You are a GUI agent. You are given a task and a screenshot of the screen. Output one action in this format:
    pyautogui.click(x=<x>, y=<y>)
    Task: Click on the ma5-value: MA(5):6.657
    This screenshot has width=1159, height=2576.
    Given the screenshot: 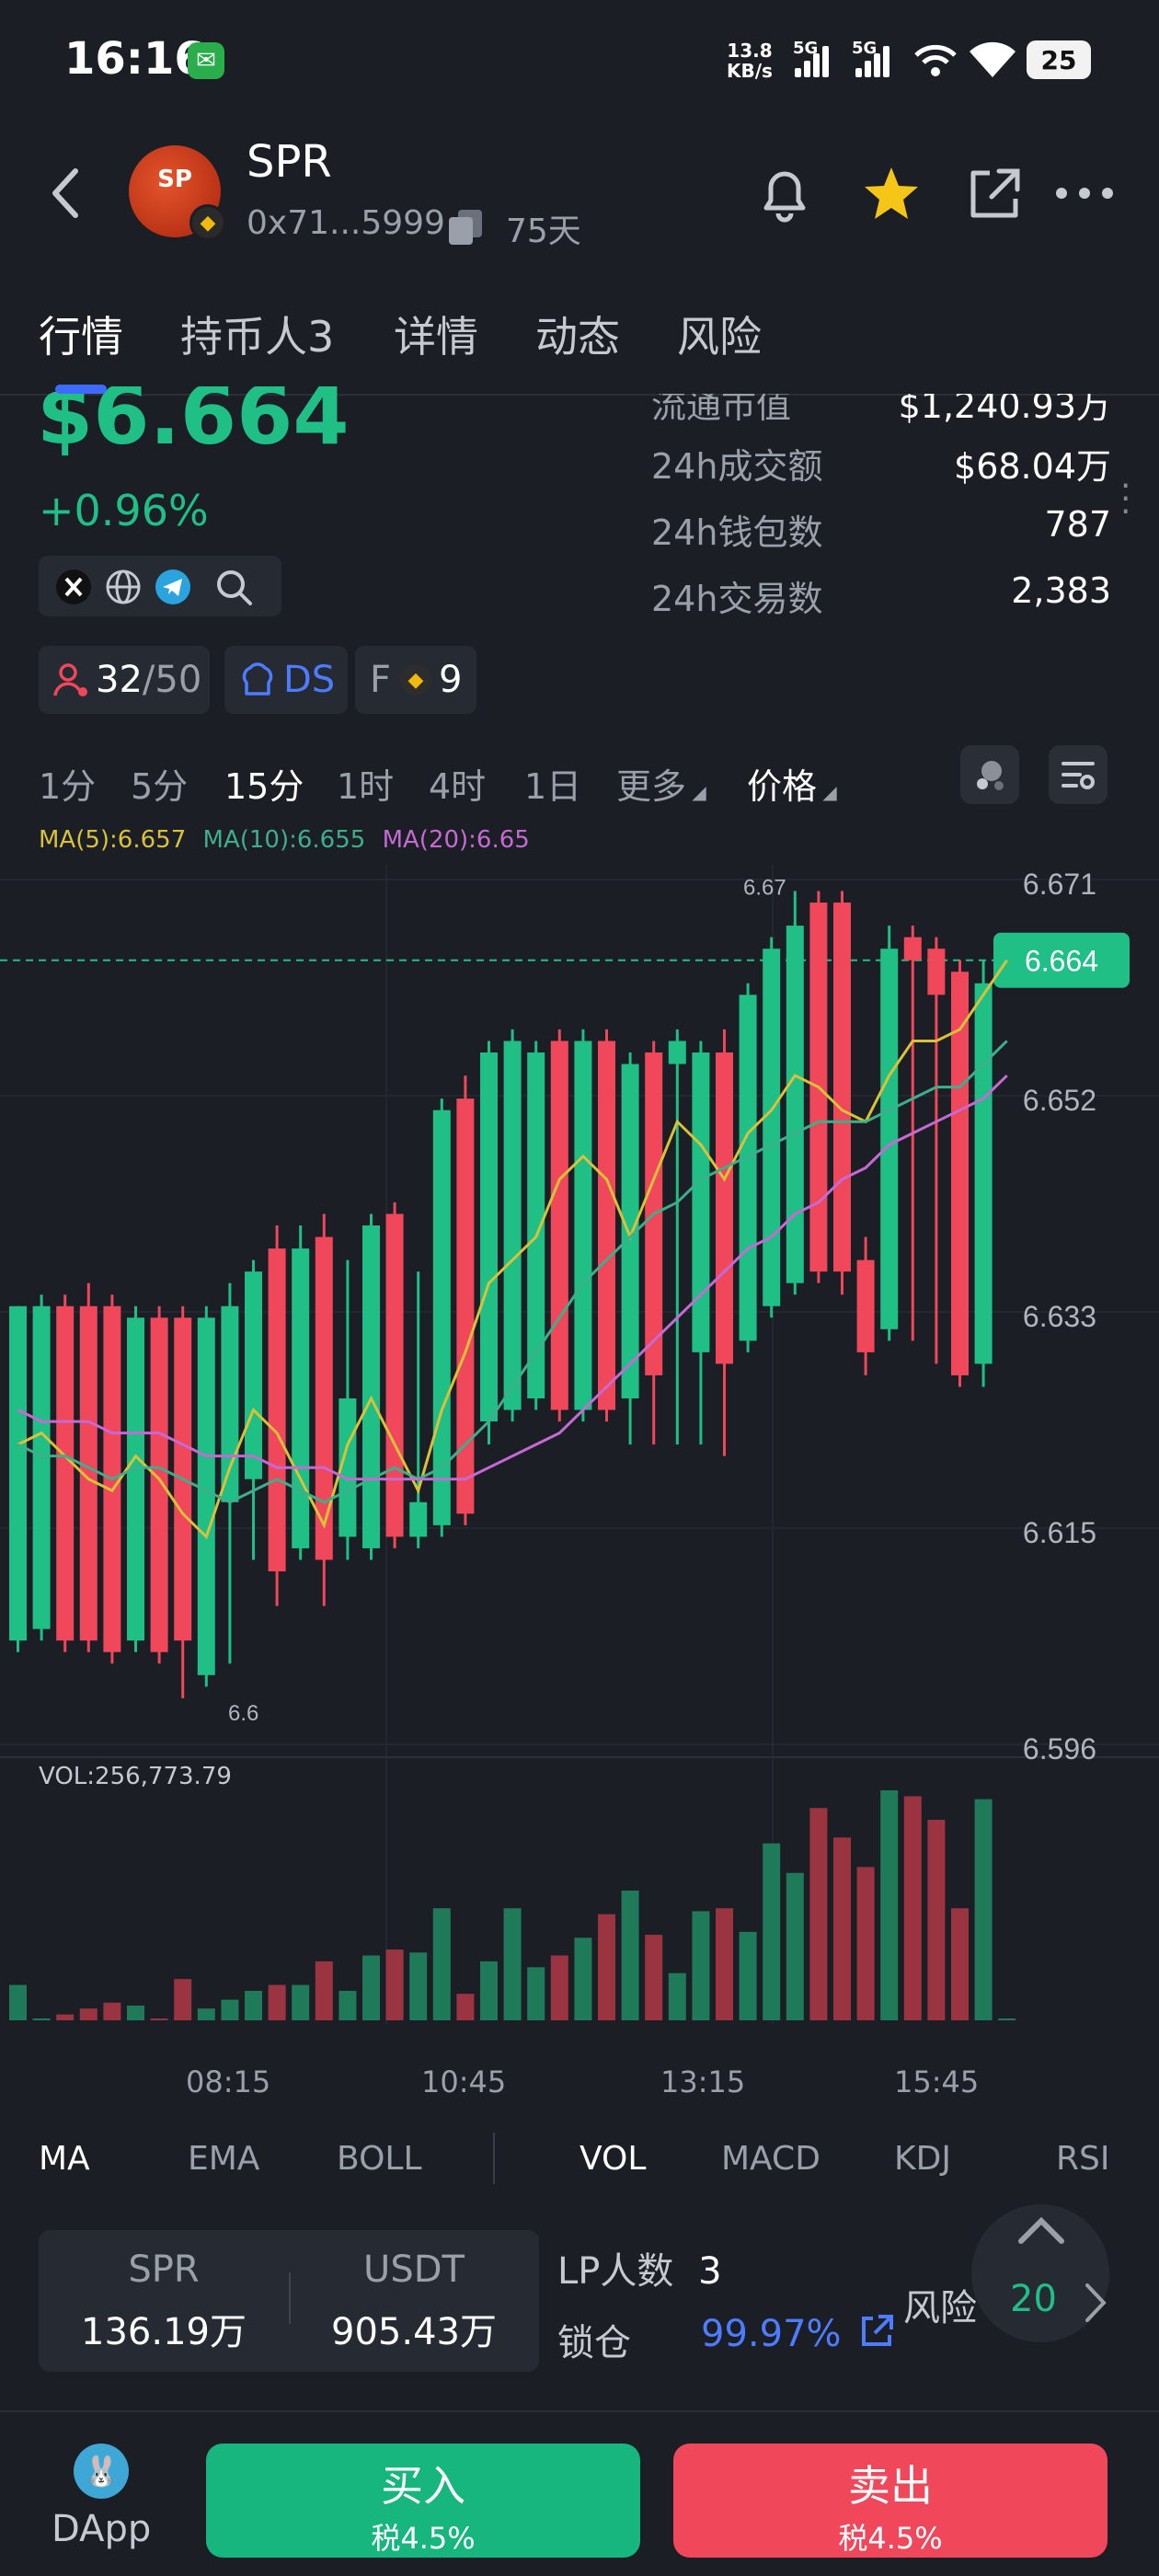 What is the action you would take?
    pyautogui.click(x=113, y=840)
    